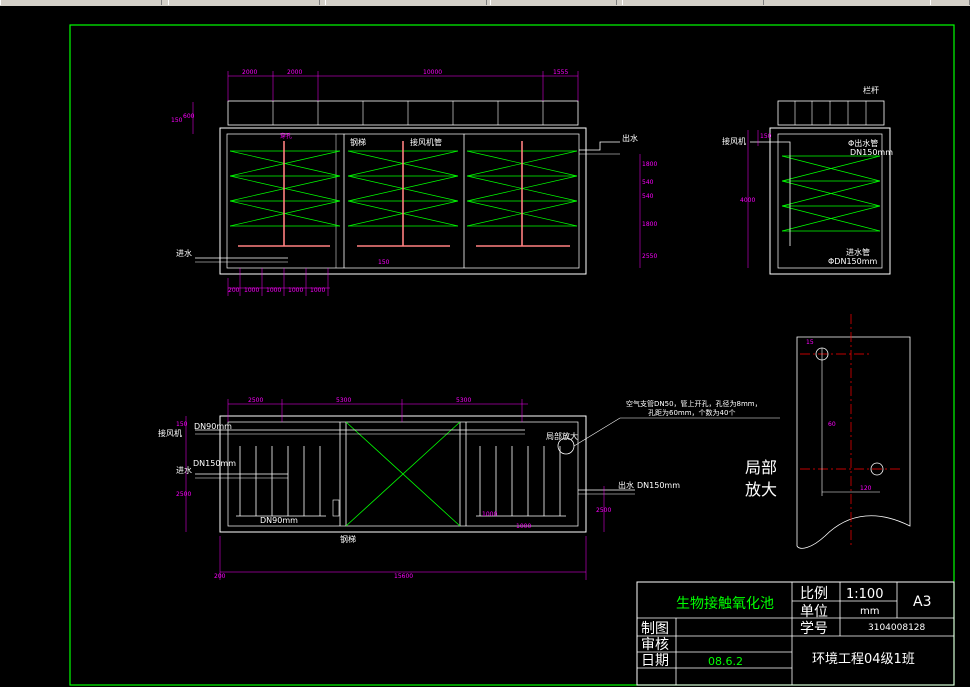  I want to click on dim-right-1: 1800, so click(649, 164).